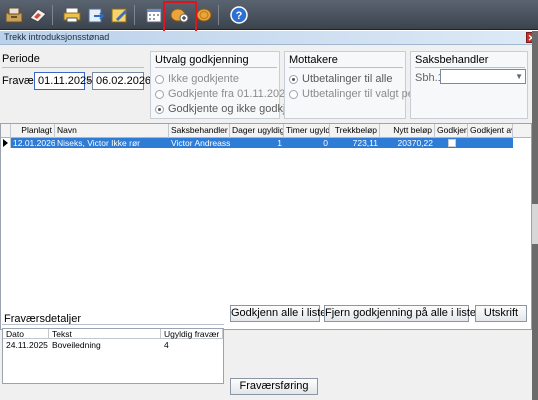  Describe the element at coordinates (192, 334) in the screenshot. I see `col-ugyldig-fravaer: Ugyldig fravær` at that location.